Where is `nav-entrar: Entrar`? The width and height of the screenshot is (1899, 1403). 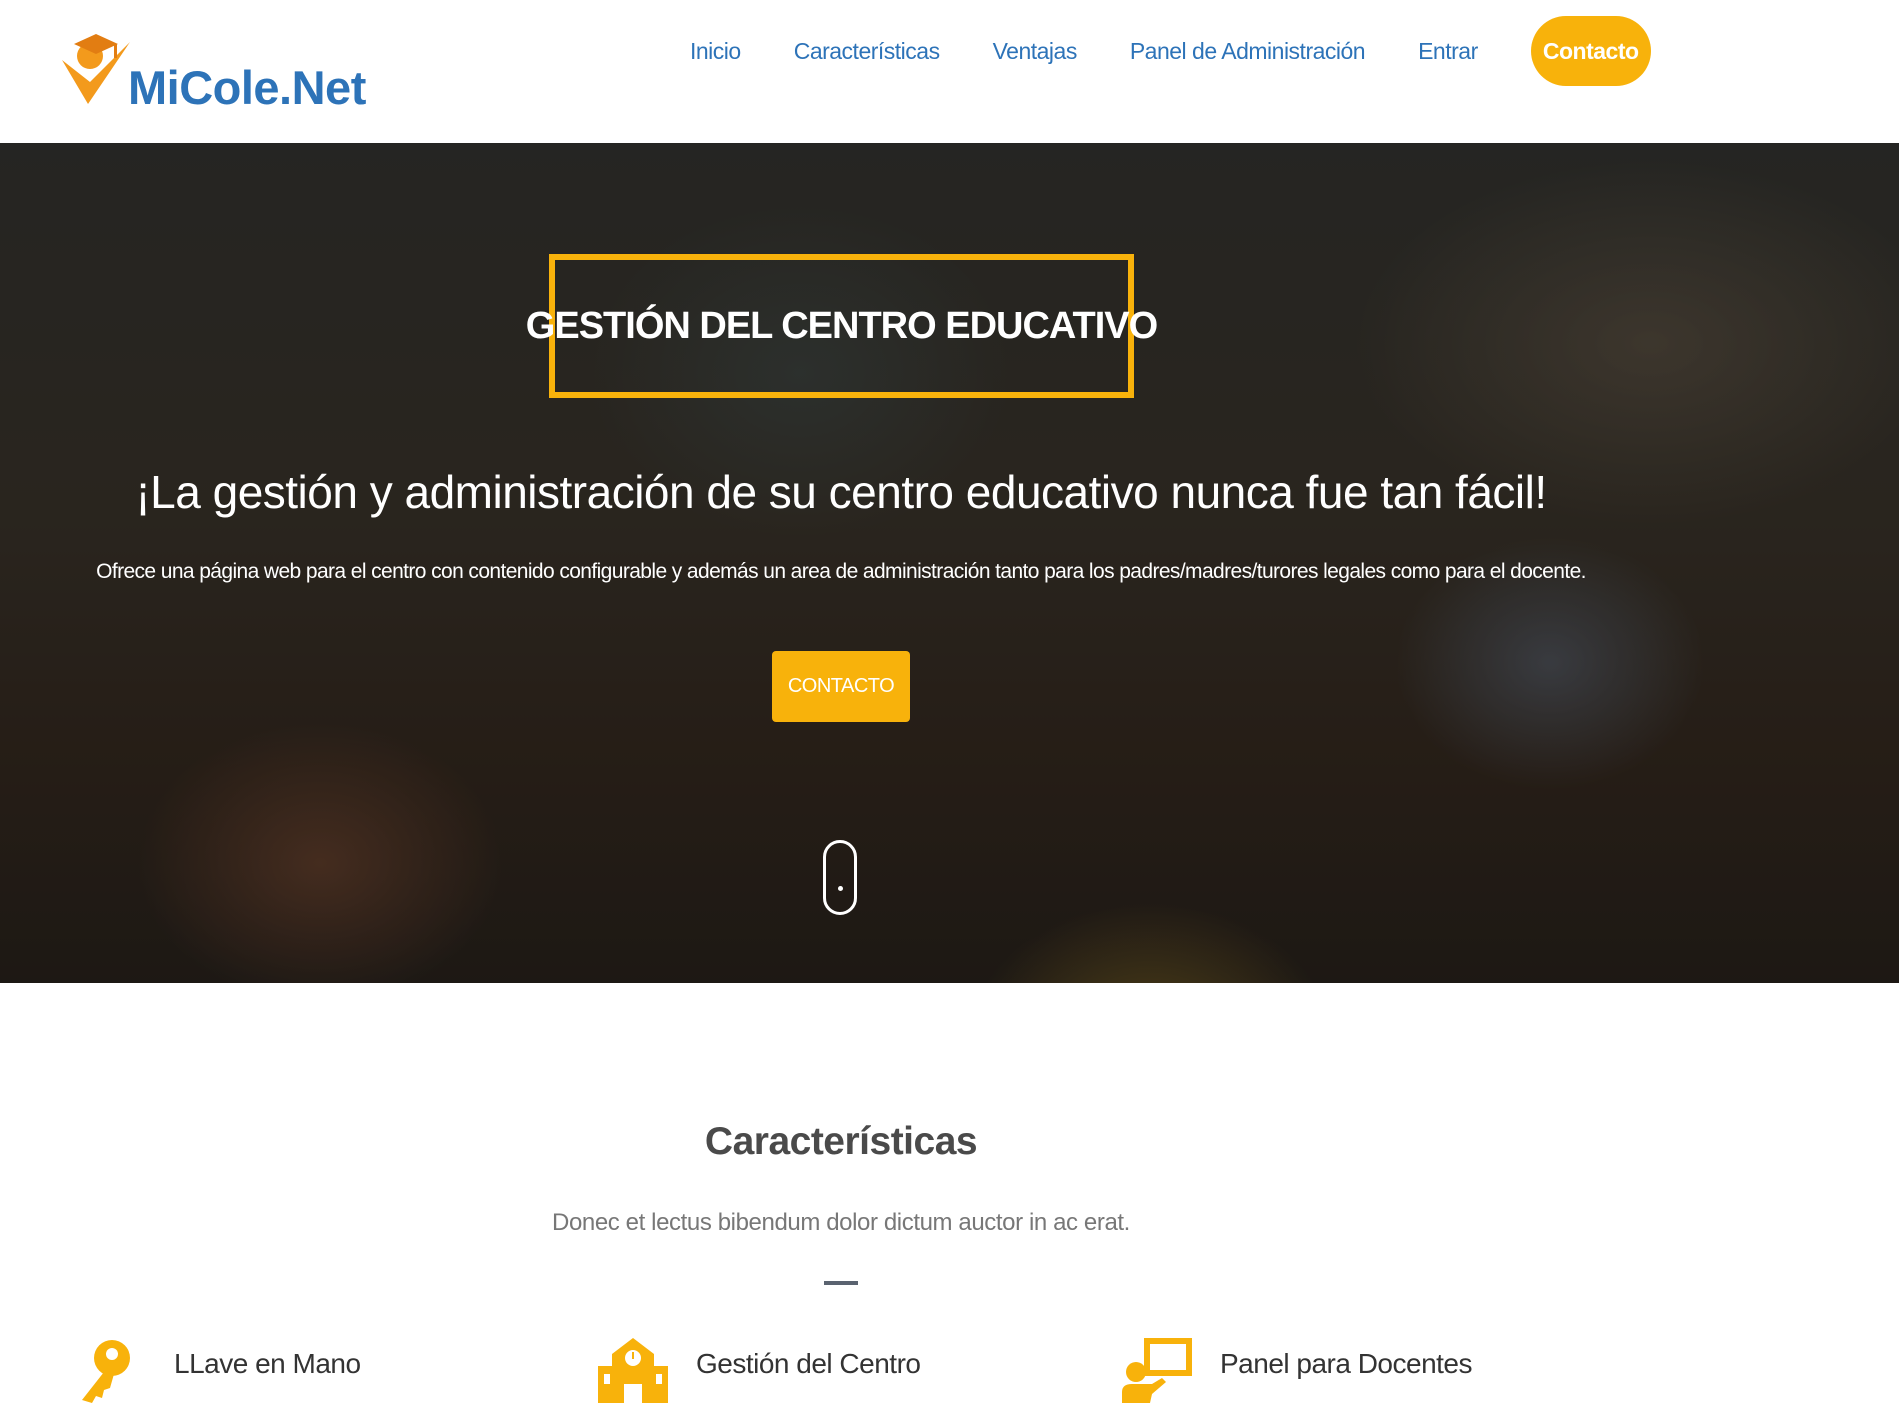 nav-entrar: Entrar is located at coordinates (1448, 51).